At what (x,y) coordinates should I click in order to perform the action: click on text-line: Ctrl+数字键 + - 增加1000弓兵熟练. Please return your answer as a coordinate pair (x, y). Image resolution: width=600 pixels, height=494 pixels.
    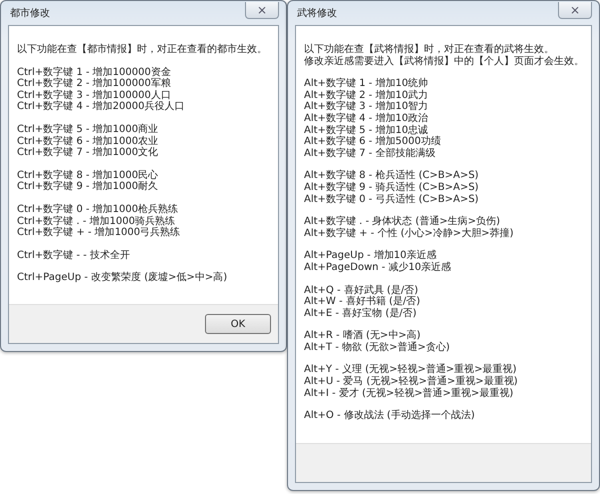
    Looking at the image, I should click on (99, 233).